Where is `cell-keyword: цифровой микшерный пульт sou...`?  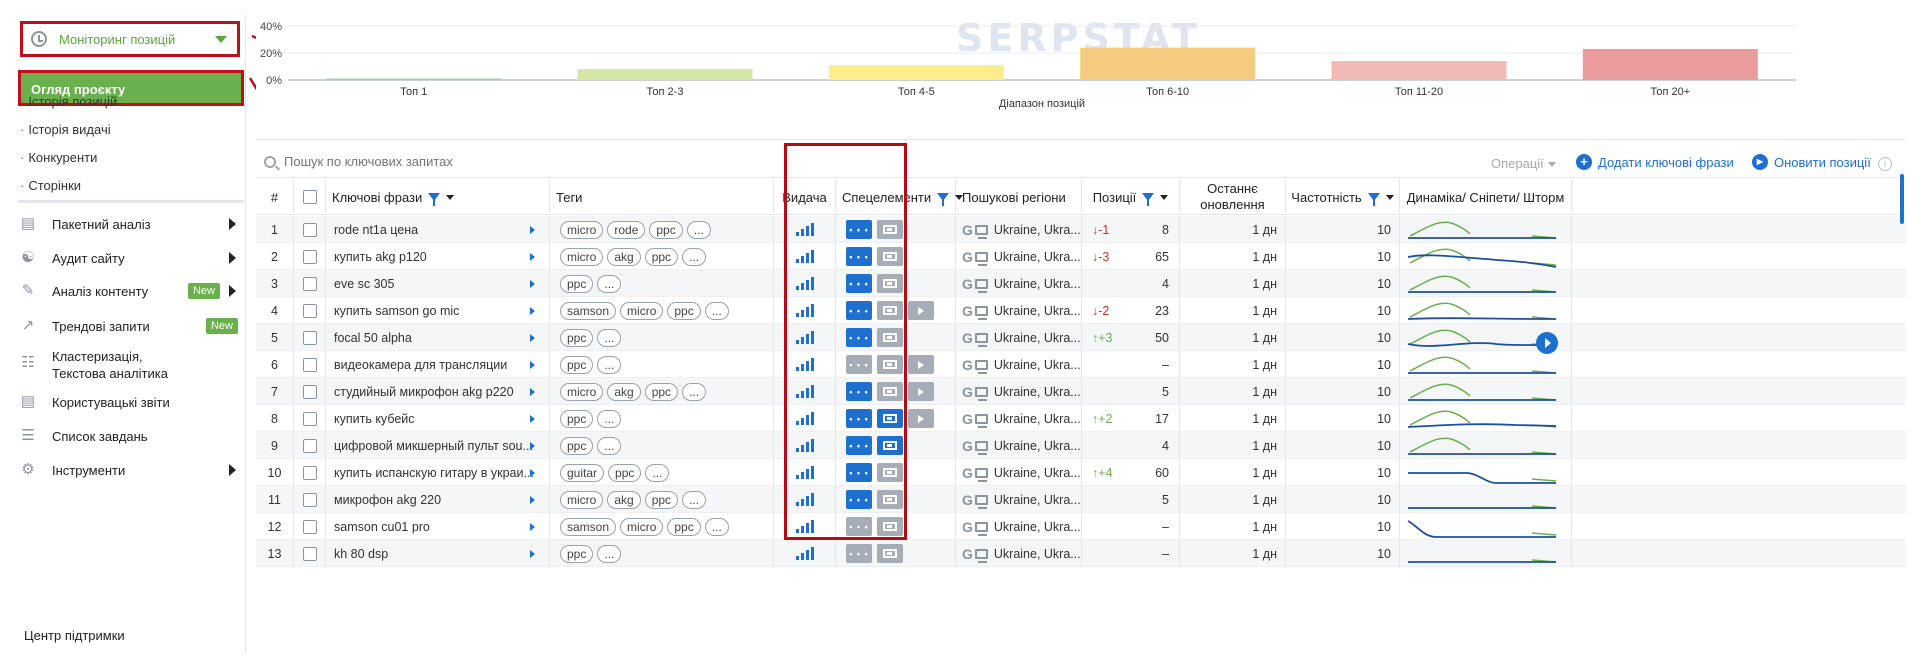
cell-keyword: цифровой микшерный пульт sou... is located at coordinates (438, 445).